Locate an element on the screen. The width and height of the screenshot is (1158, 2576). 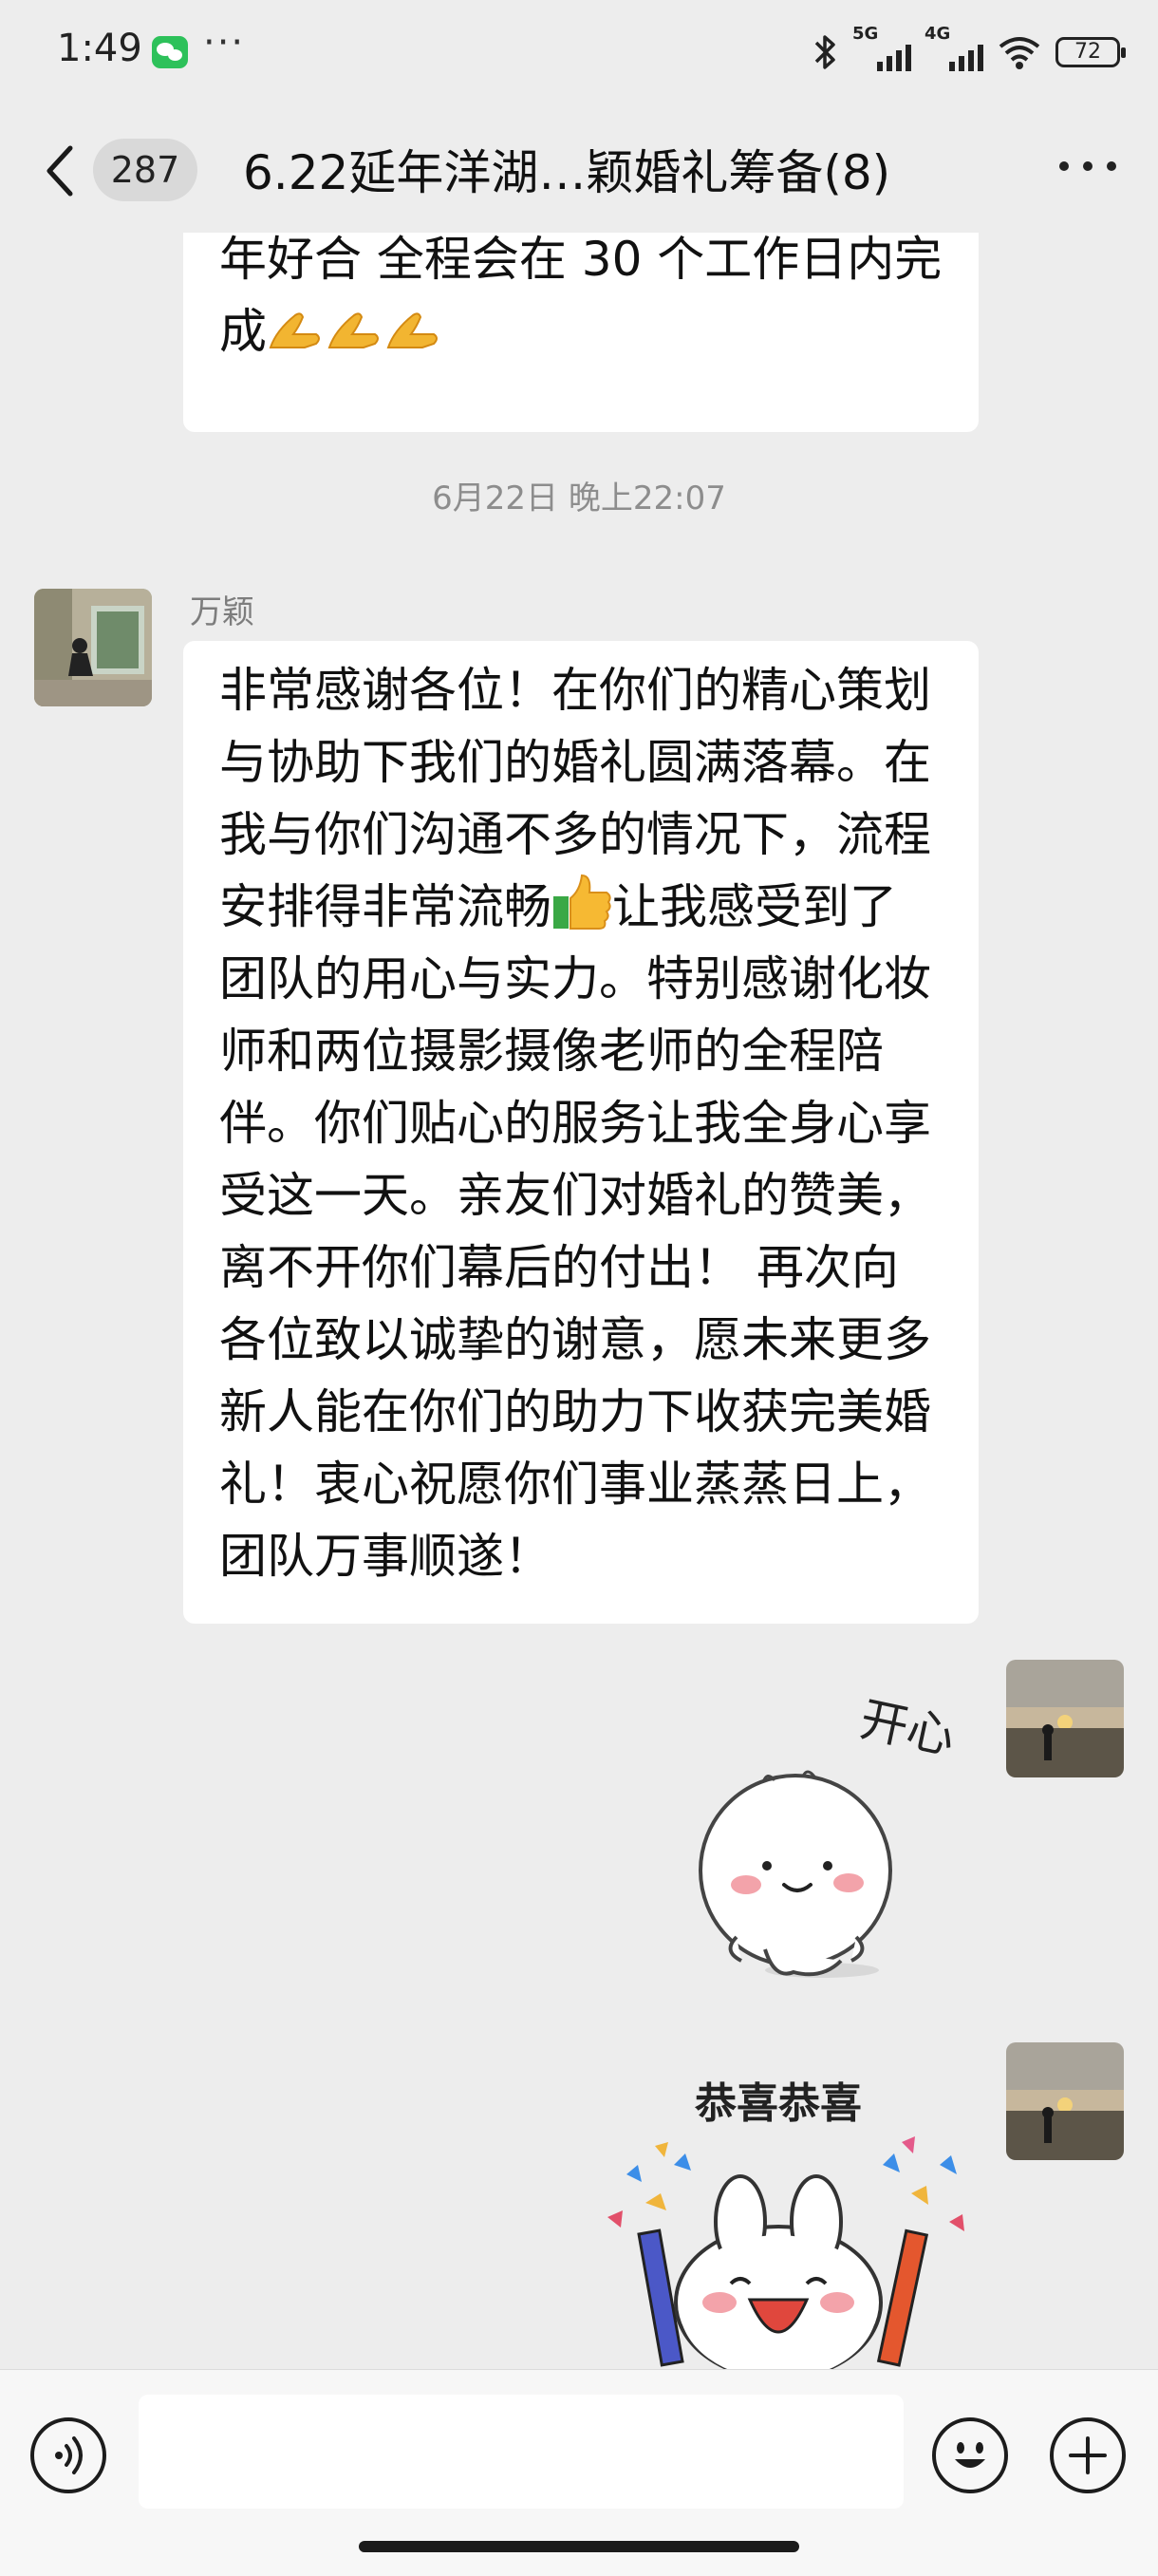
message-line: 成 is located at coordinates (581, 331).